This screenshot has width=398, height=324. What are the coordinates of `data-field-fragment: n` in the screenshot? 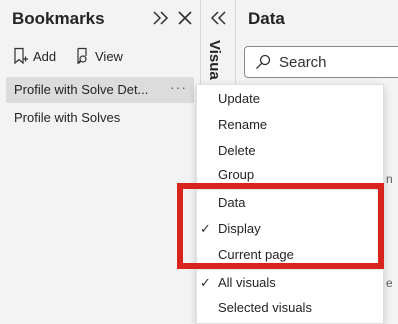 It's located at (389, 179).